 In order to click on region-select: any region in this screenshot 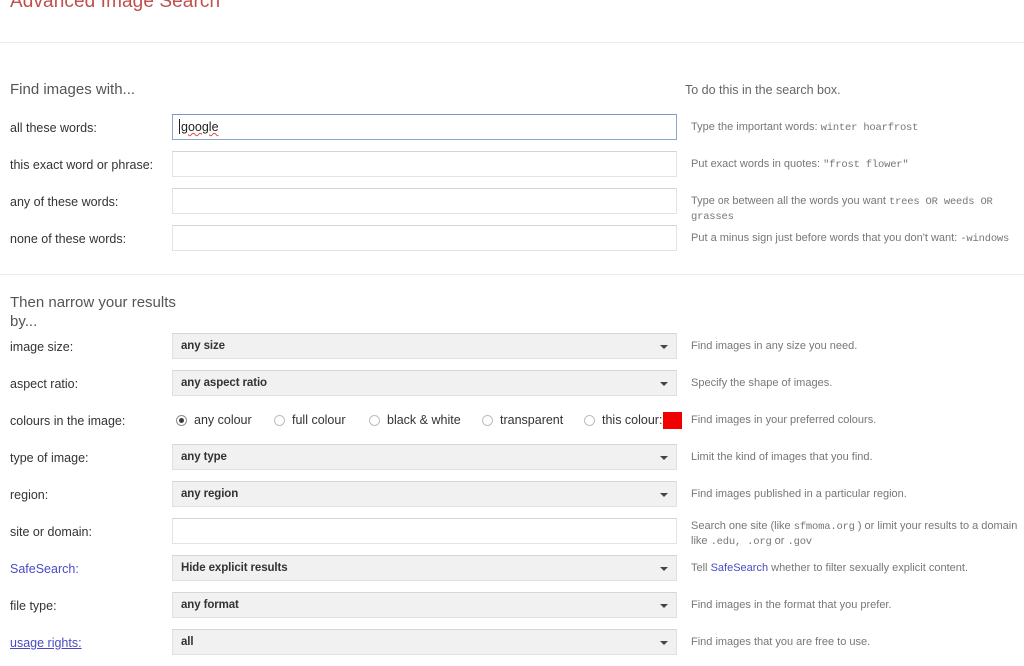, I will do `click(424, 494)`.